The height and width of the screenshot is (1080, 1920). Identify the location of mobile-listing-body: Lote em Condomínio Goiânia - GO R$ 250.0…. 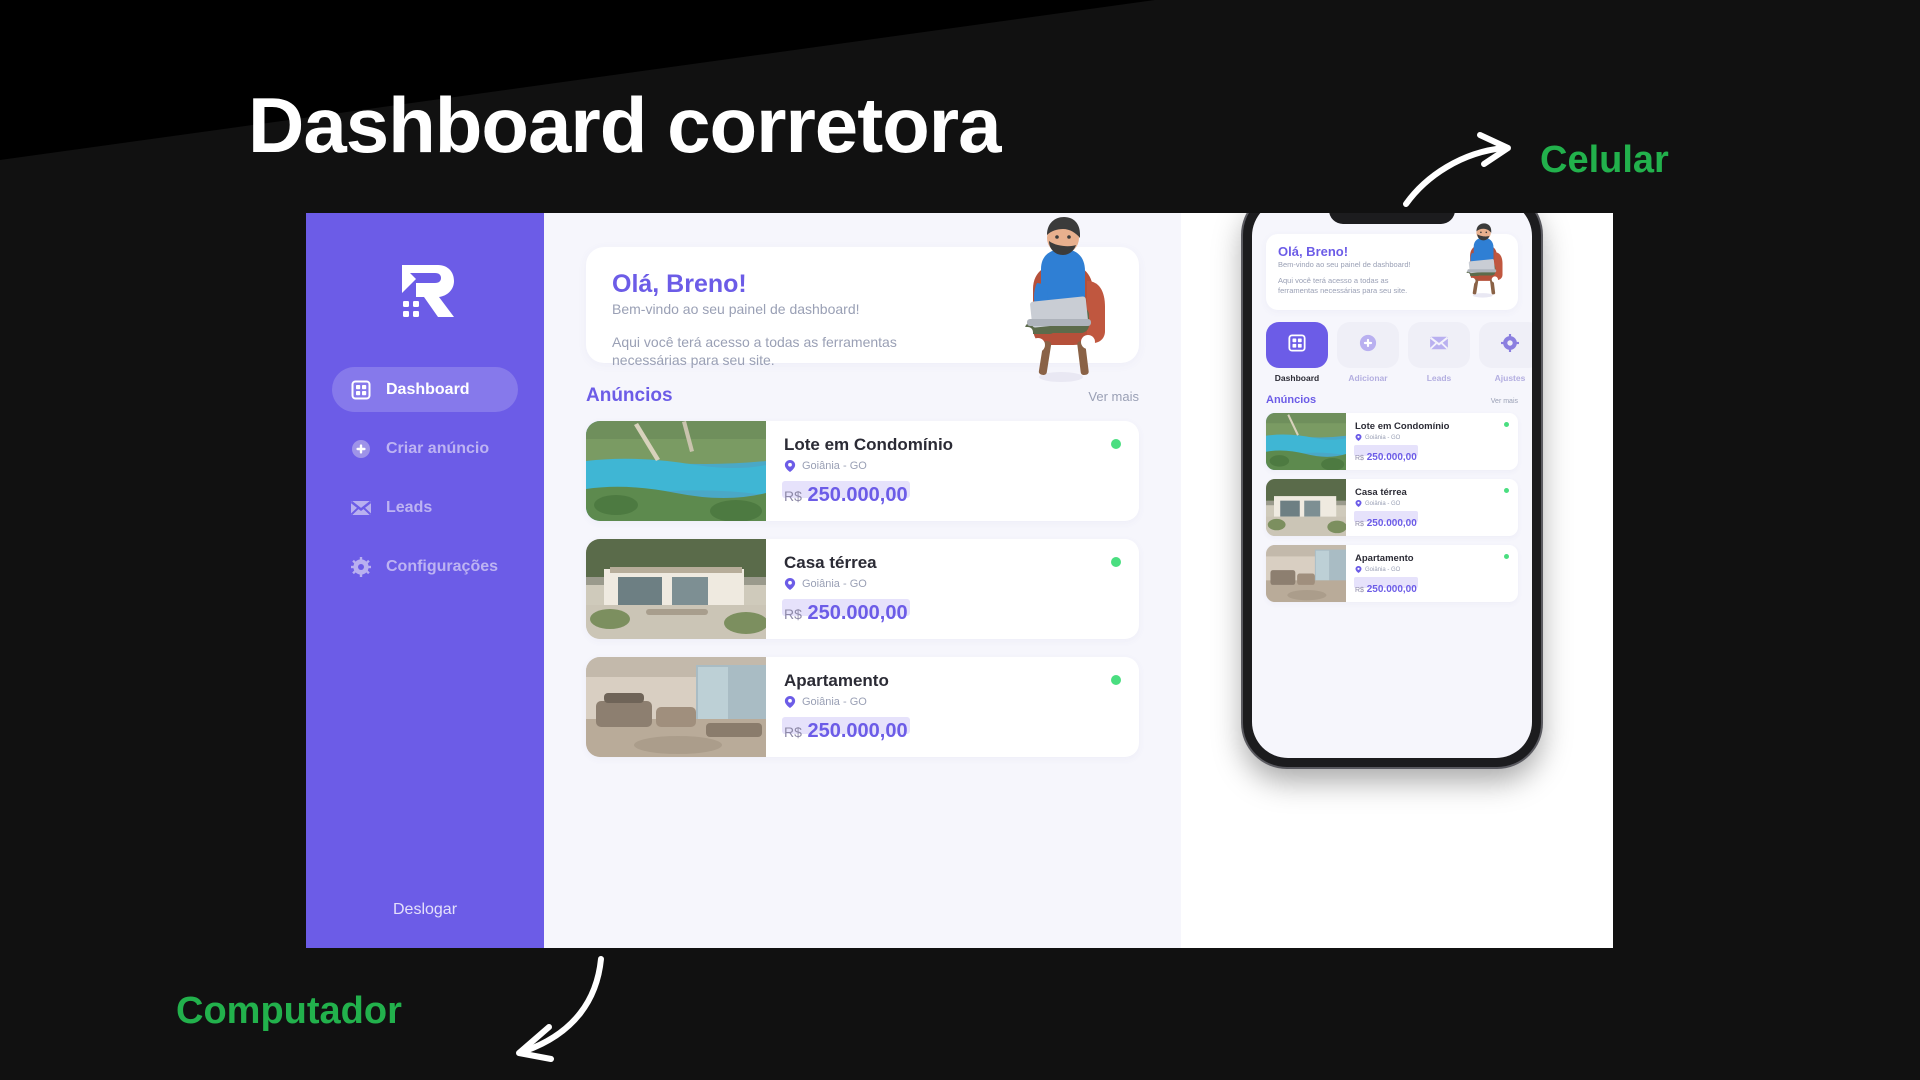
(1432, 441).